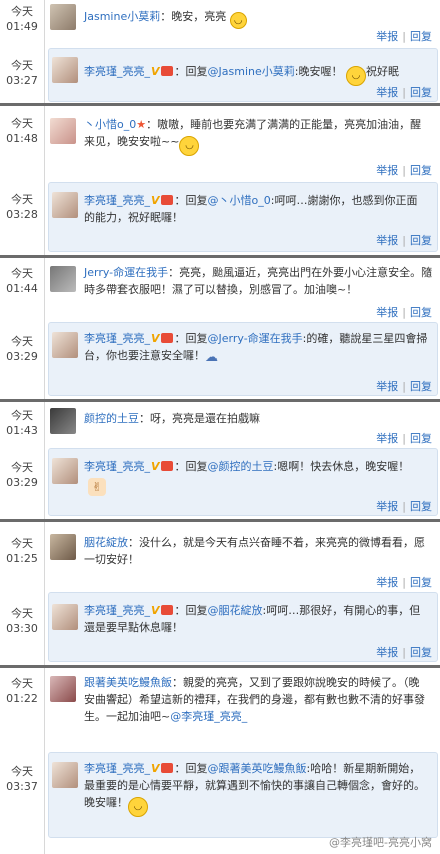 Image resolution: width=440 pixels, height=854 pixels. What do you see at coordinates (255, 338) in the screenshot?
I see `mention-link: @Jerry-命運在我手` at bounding box center [255, 338].